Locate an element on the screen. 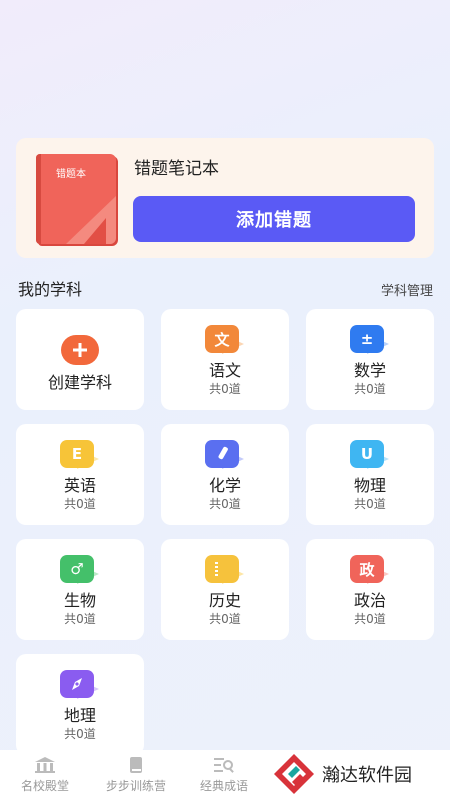  subject-name: 英语 is located at coordinates (79, 485).